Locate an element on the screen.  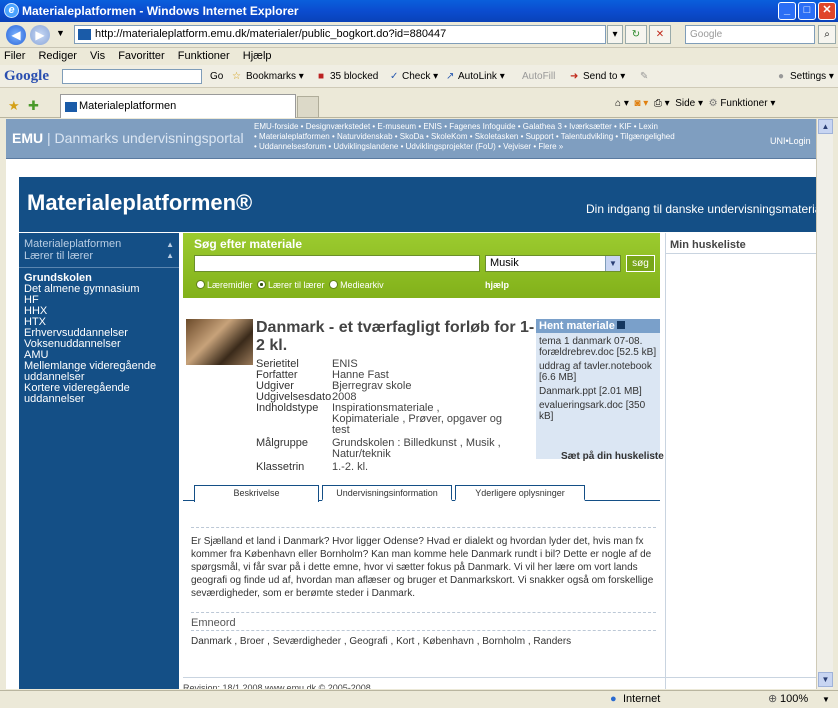
category-select: Musik ▼ is located at coordinates (553, 263).